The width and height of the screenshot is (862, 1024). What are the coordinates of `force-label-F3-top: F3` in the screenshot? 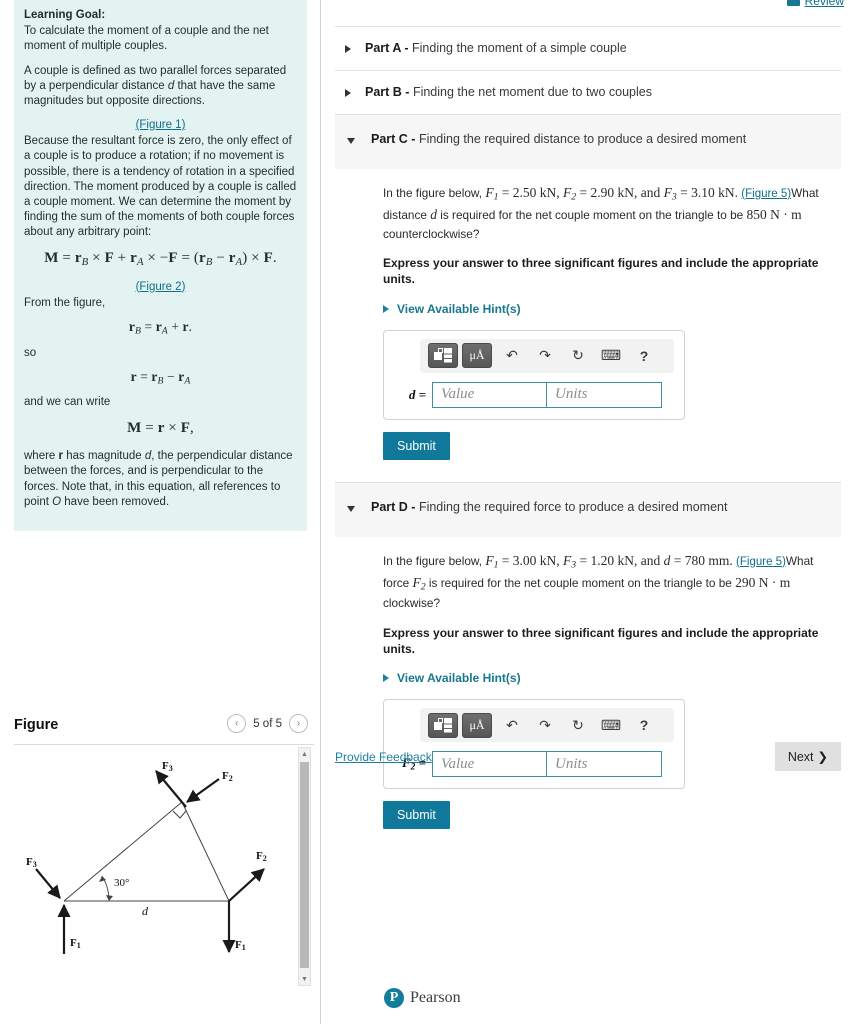 It's located at (167, 766).